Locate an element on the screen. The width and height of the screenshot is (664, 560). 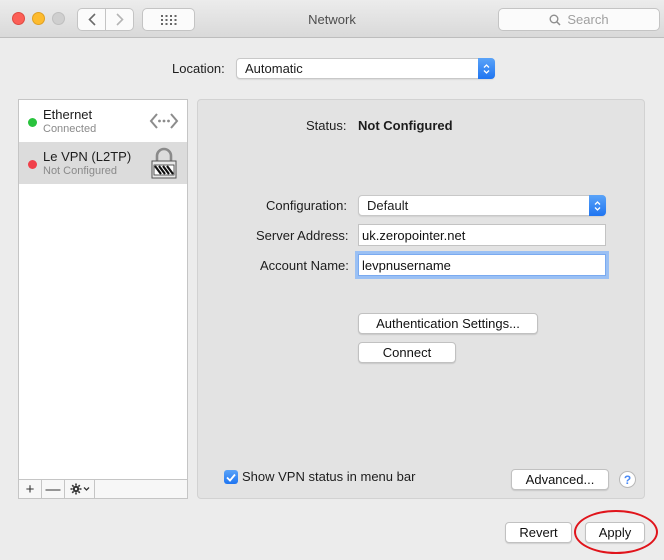
status-dot-red is located at coordinates (32, 164).